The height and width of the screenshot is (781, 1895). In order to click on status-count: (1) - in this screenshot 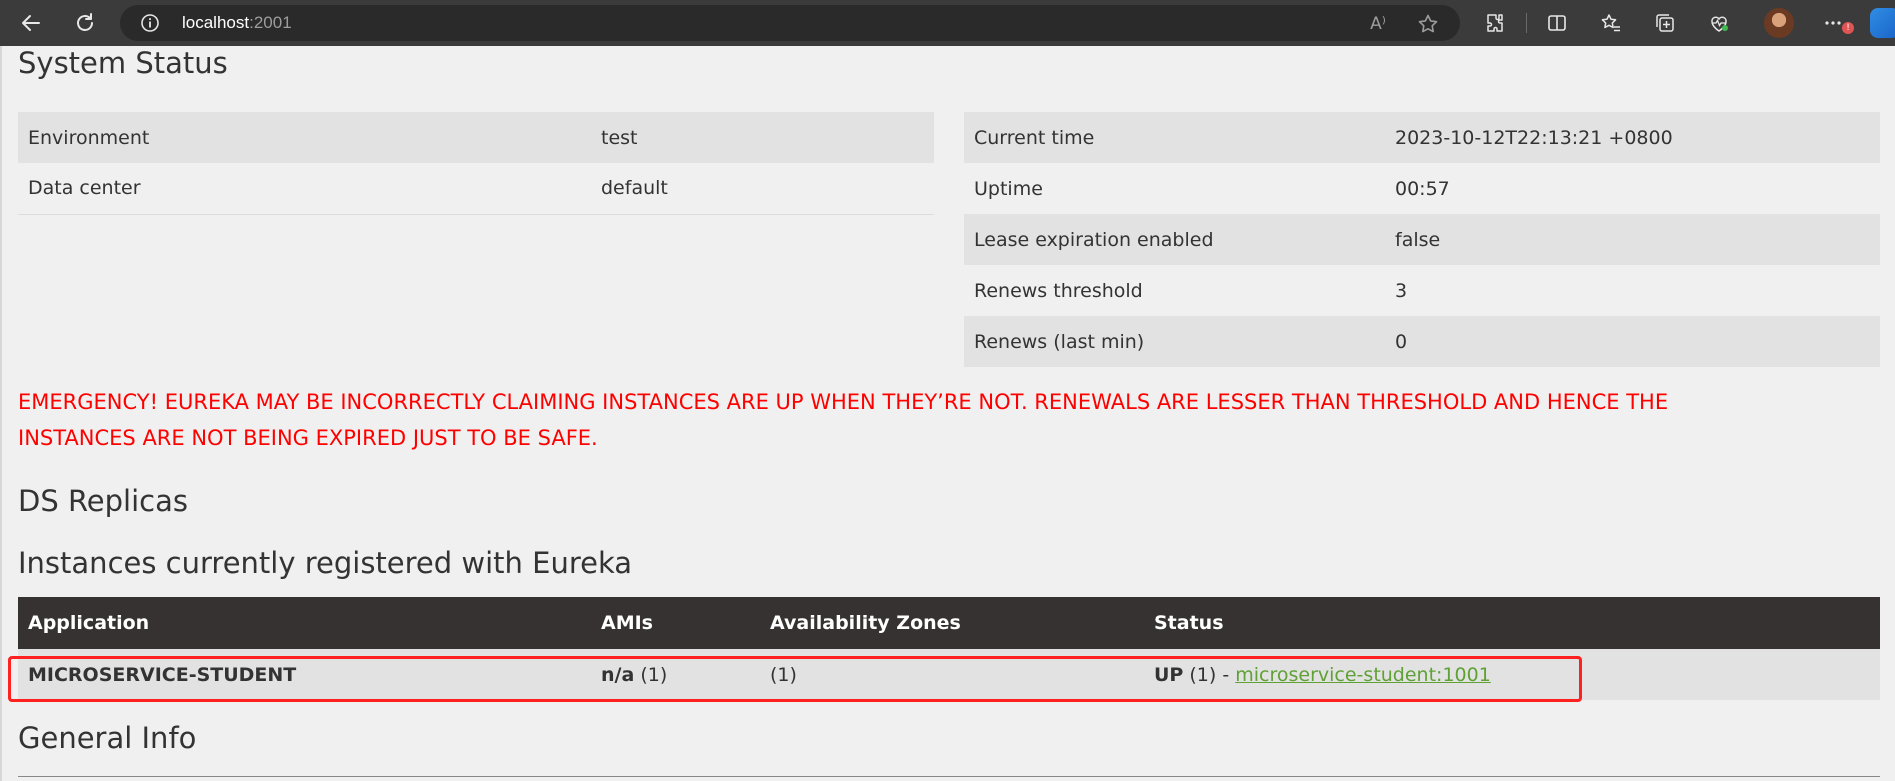, I will do `click(1209, 674)`.